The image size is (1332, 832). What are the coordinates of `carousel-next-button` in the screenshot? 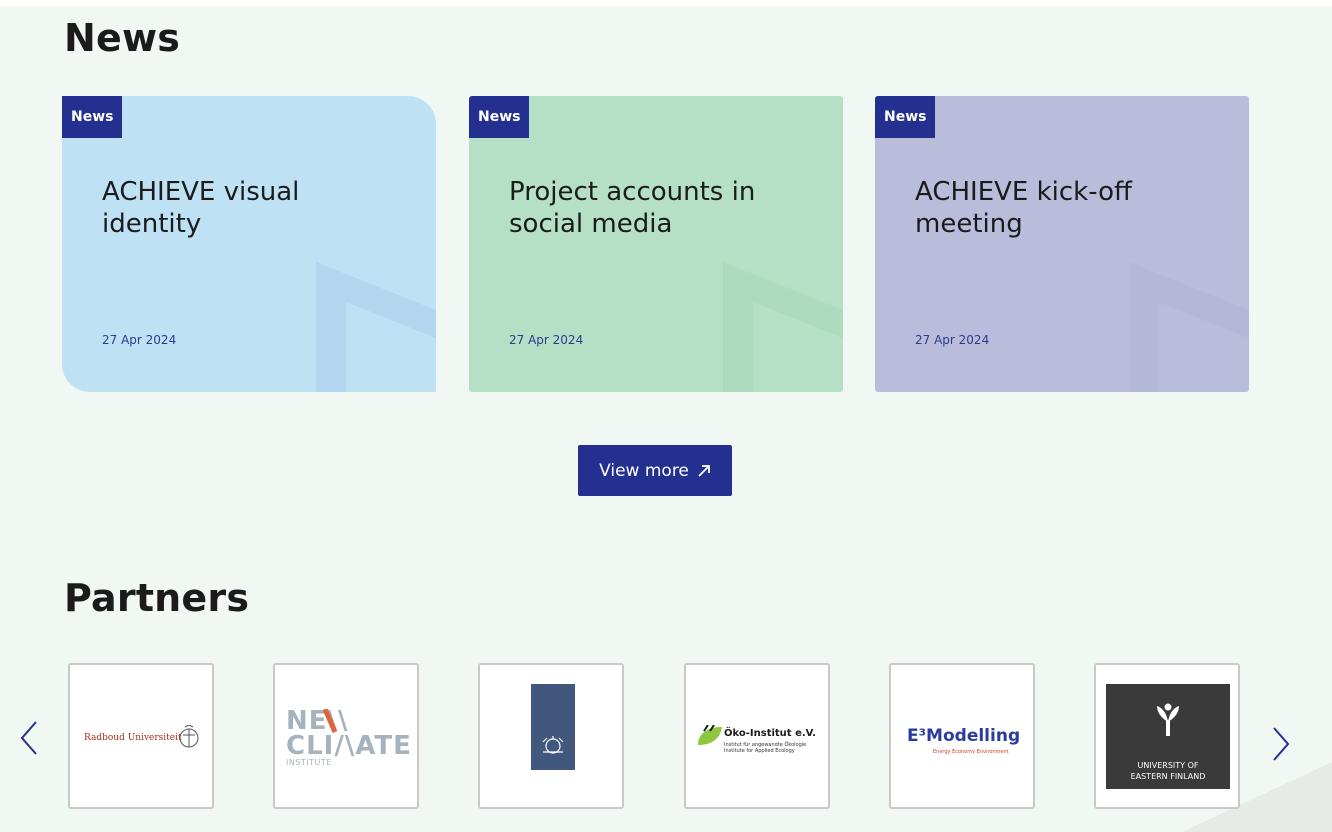 It's located at (1281, 741).